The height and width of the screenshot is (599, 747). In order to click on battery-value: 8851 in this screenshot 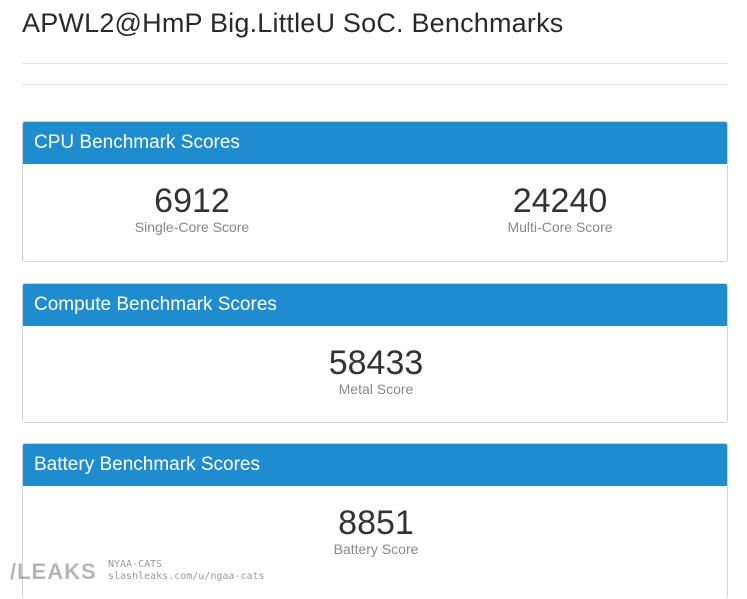, I will do `click(376, 523)`.